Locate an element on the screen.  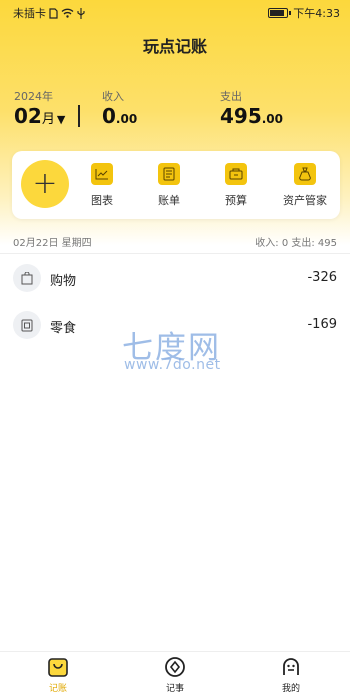
month-suffix: 月 is located at coordinates (48, 119).